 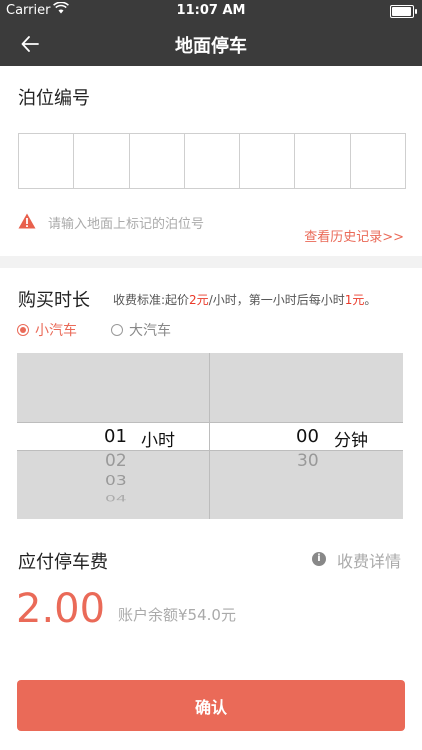 I want to click on radio-checked-icon, so click(x=23, y=330).